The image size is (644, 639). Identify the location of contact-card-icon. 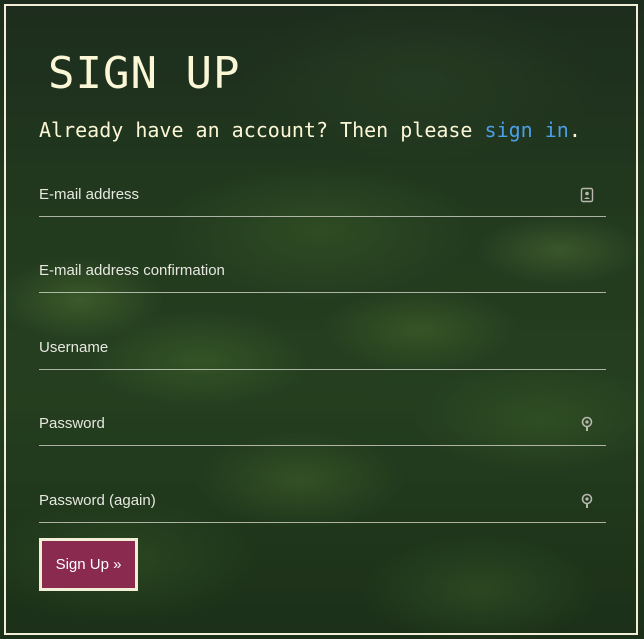
(587, 195).